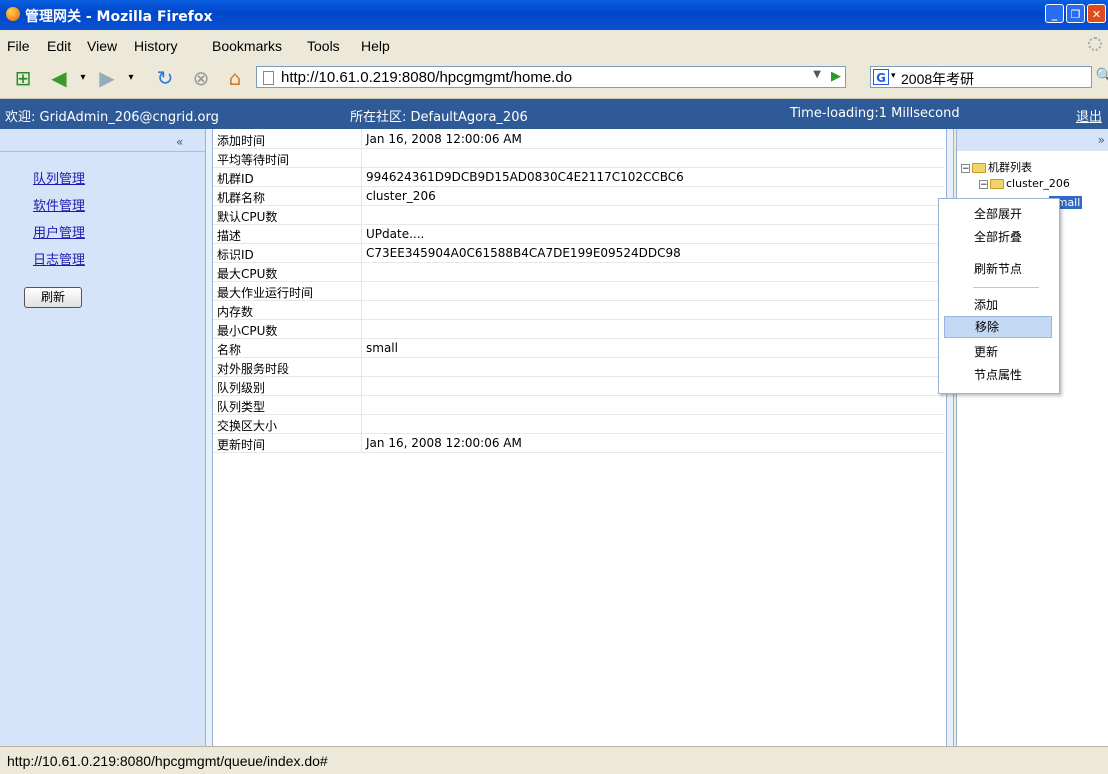  What do you see at coordinates (523, 253) in the screenshot?
I see `property-value: C73EE345904A0C61588B4CA7DE199E09524DDC98` at bounding box center [523, 253].